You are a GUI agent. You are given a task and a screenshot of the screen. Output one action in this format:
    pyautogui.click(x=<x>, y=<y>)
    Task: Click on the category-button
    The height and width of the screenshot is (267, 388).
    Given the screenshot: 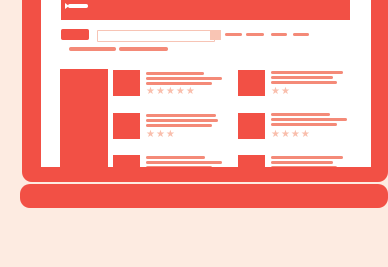 What is the action you would take?
    pyautogui.click(x=75, y=34)
    